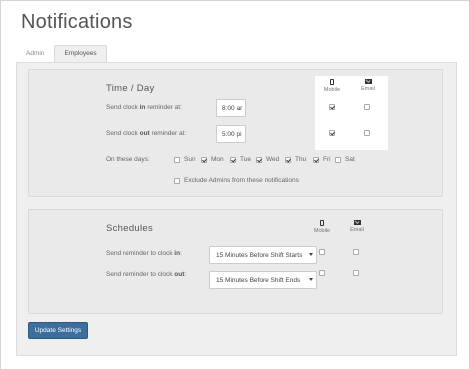  Describe the element at coordinates (146, 133) in the screenshot. I see `clock-out-label: Send clock out reminder at:` at that location.